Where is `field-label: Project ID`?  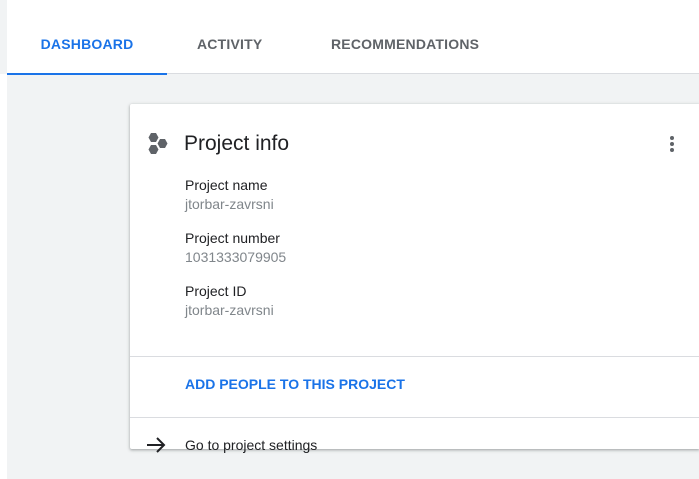 field-label: Project ID is located at coordinates (216, 291).